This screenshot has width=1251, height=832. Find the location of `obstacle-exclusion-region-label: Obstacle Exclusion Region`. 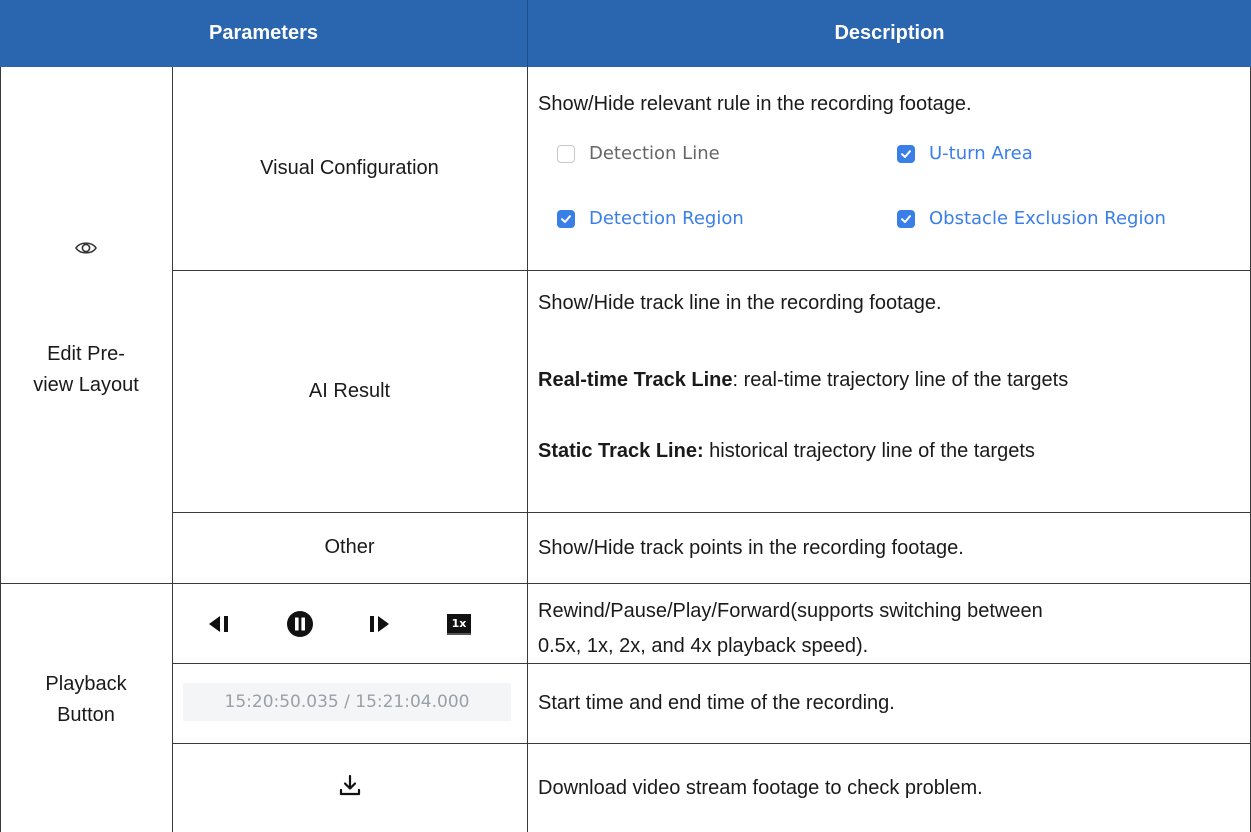

obstacle-exclusion-region-label: Obstacle Exclusion Region is located at coordinates (1047, 218).